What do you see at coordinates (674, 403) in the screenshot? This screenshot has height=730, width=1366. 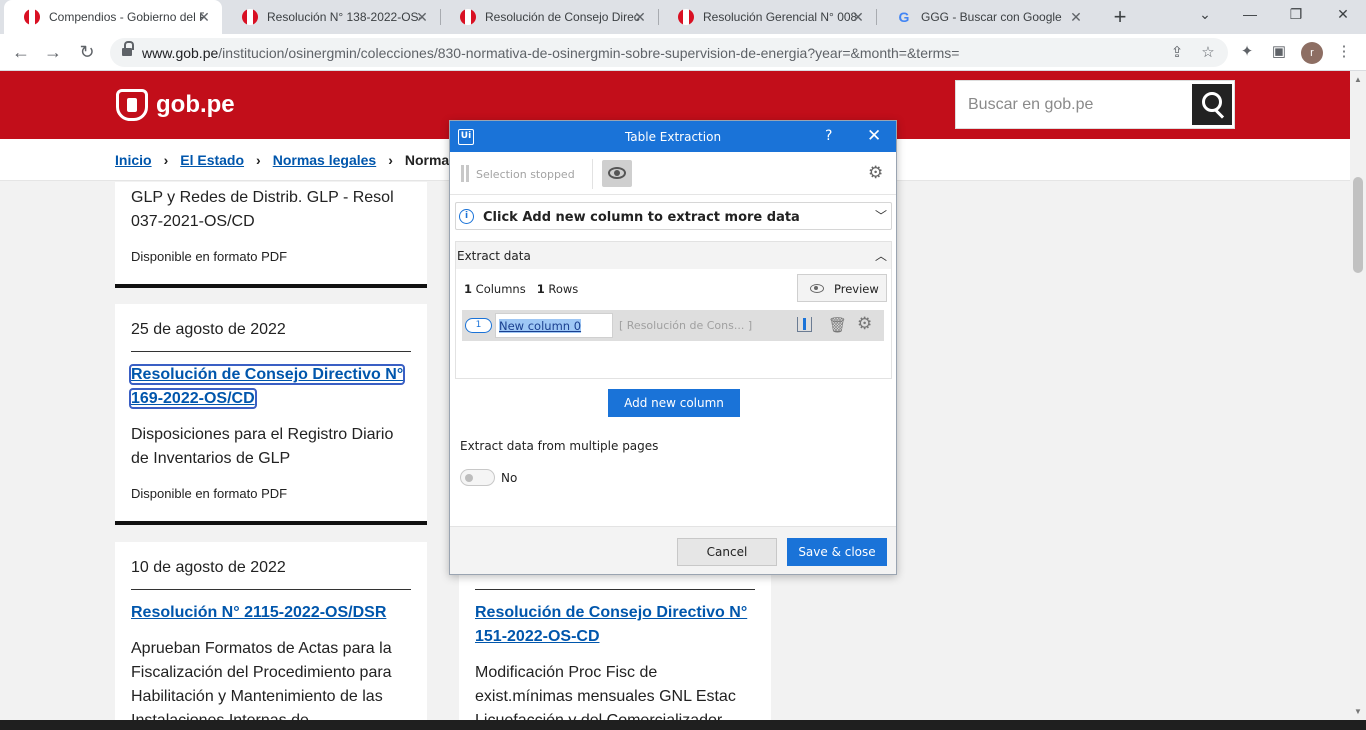 I see `add-new-column-button: Add new column` at bounding box center [674, 403].